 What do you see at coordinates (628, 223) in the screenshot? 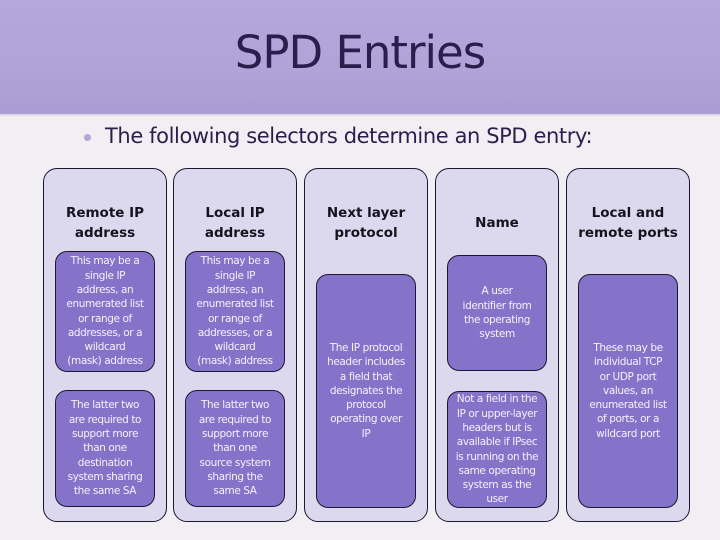
I see `column-heading: Local and remote ports` at bounding box center [628, 223].